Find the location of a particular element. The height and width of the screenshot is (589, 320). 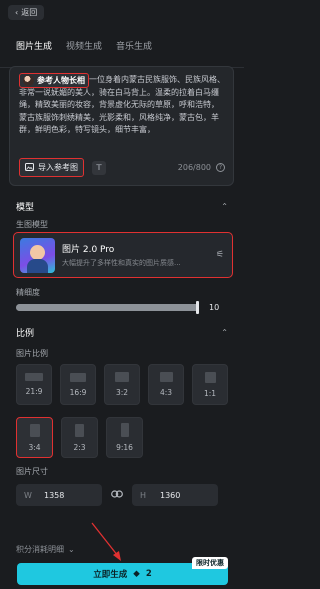

prompt-footer: 导入参考图 T 206/800 ? is located at coordinates (122, 167).